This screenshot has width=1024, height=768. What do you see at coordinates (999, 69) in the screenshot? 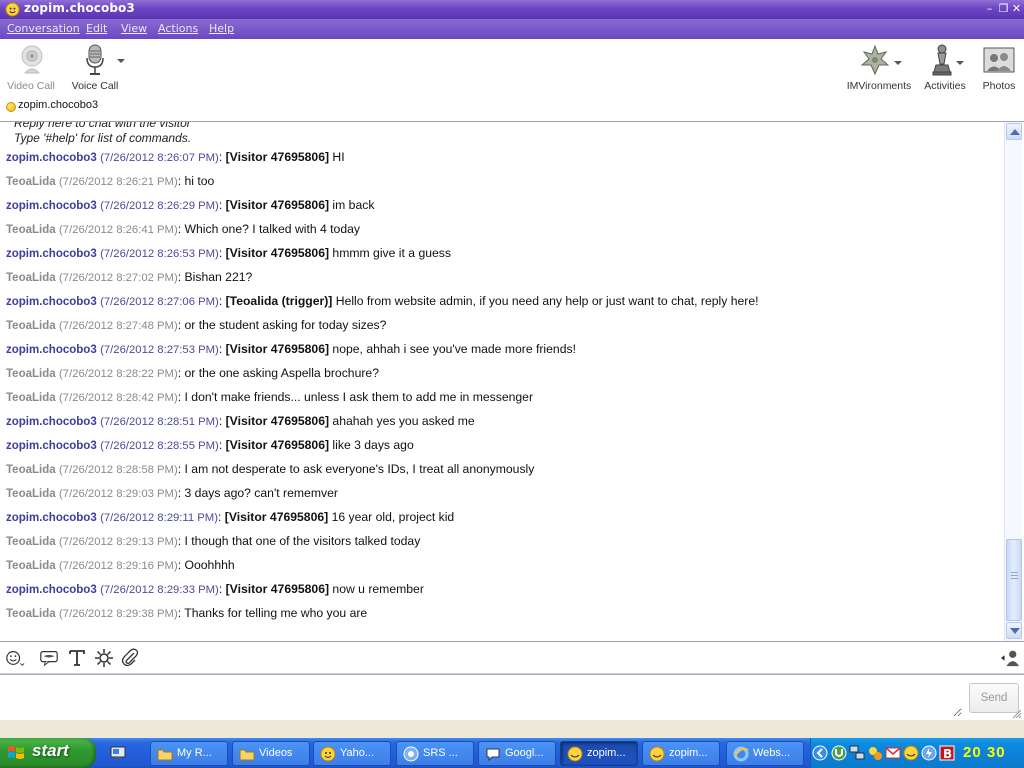
I see `photos-button: Photos` at bounding box center [999, 69].